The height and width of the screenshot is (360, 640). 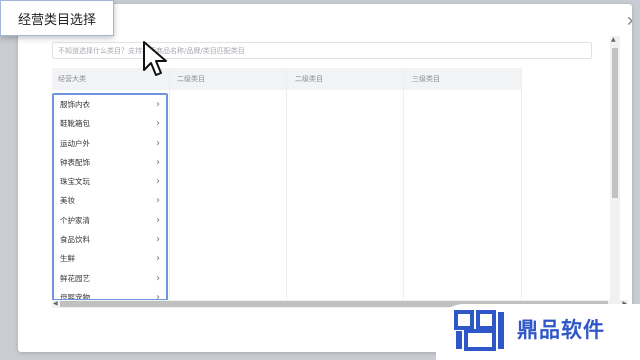 What do you see at coordinates (155, 58) in the screenshot?
I see `mouse-cursor-icon` at bounding box center [155, 58].